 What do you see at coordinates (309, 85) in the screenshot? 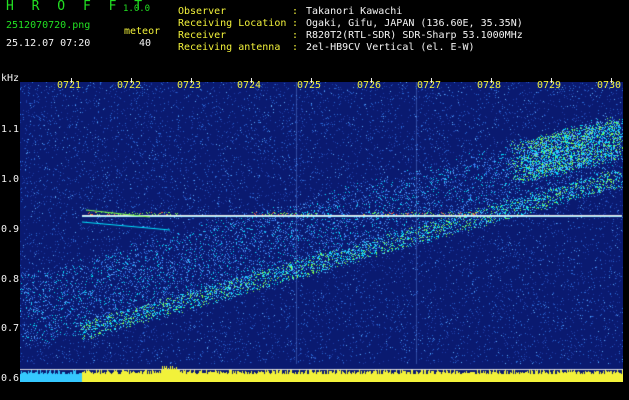
I see `x-tick-label: 0725` at bounding box center [309, 85].